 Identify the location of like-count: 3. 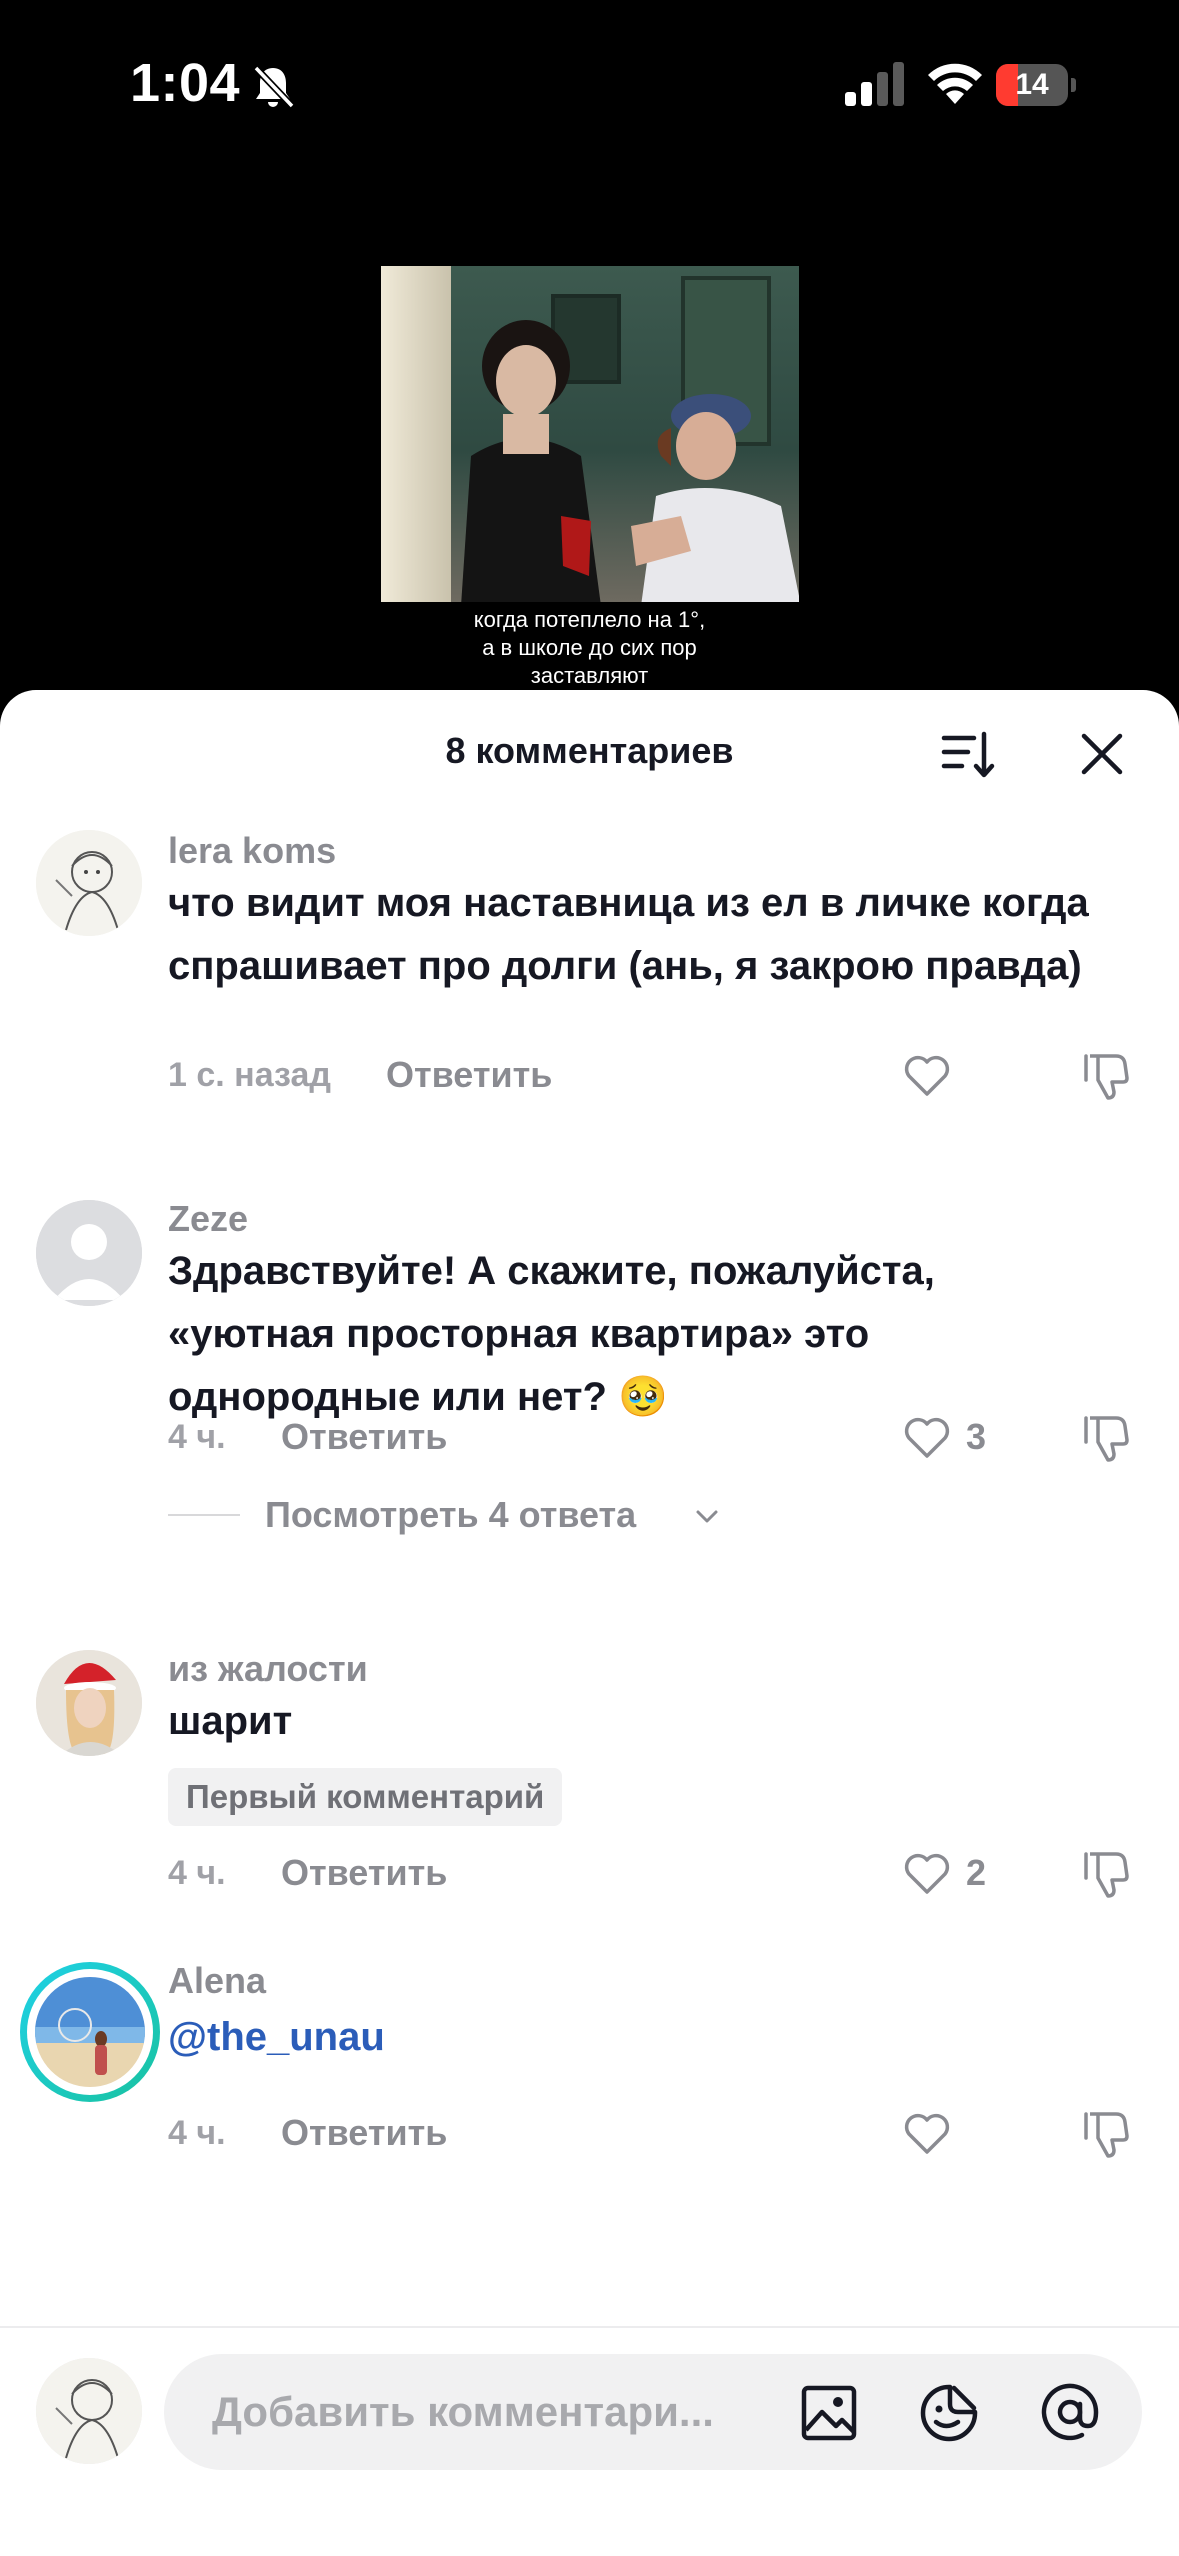
(976, 1436).